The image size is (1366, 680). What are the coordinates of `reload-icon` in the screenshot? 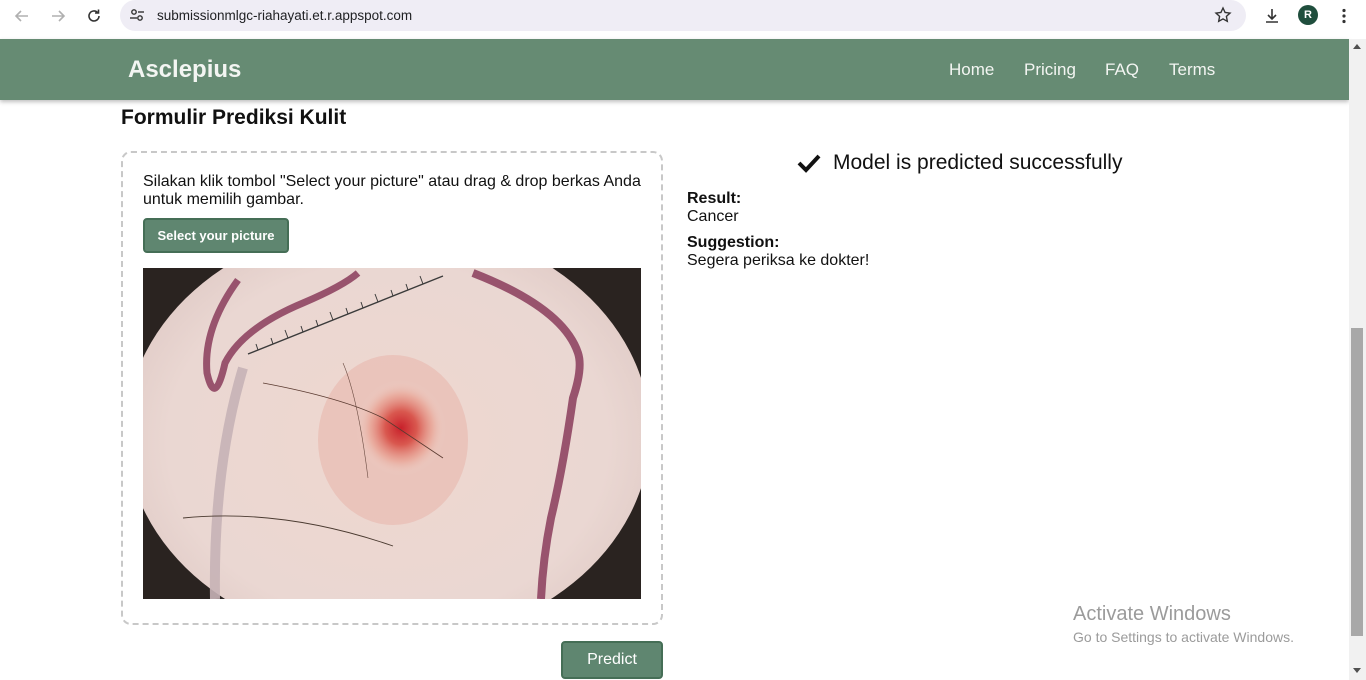 It's located at (94, 15).